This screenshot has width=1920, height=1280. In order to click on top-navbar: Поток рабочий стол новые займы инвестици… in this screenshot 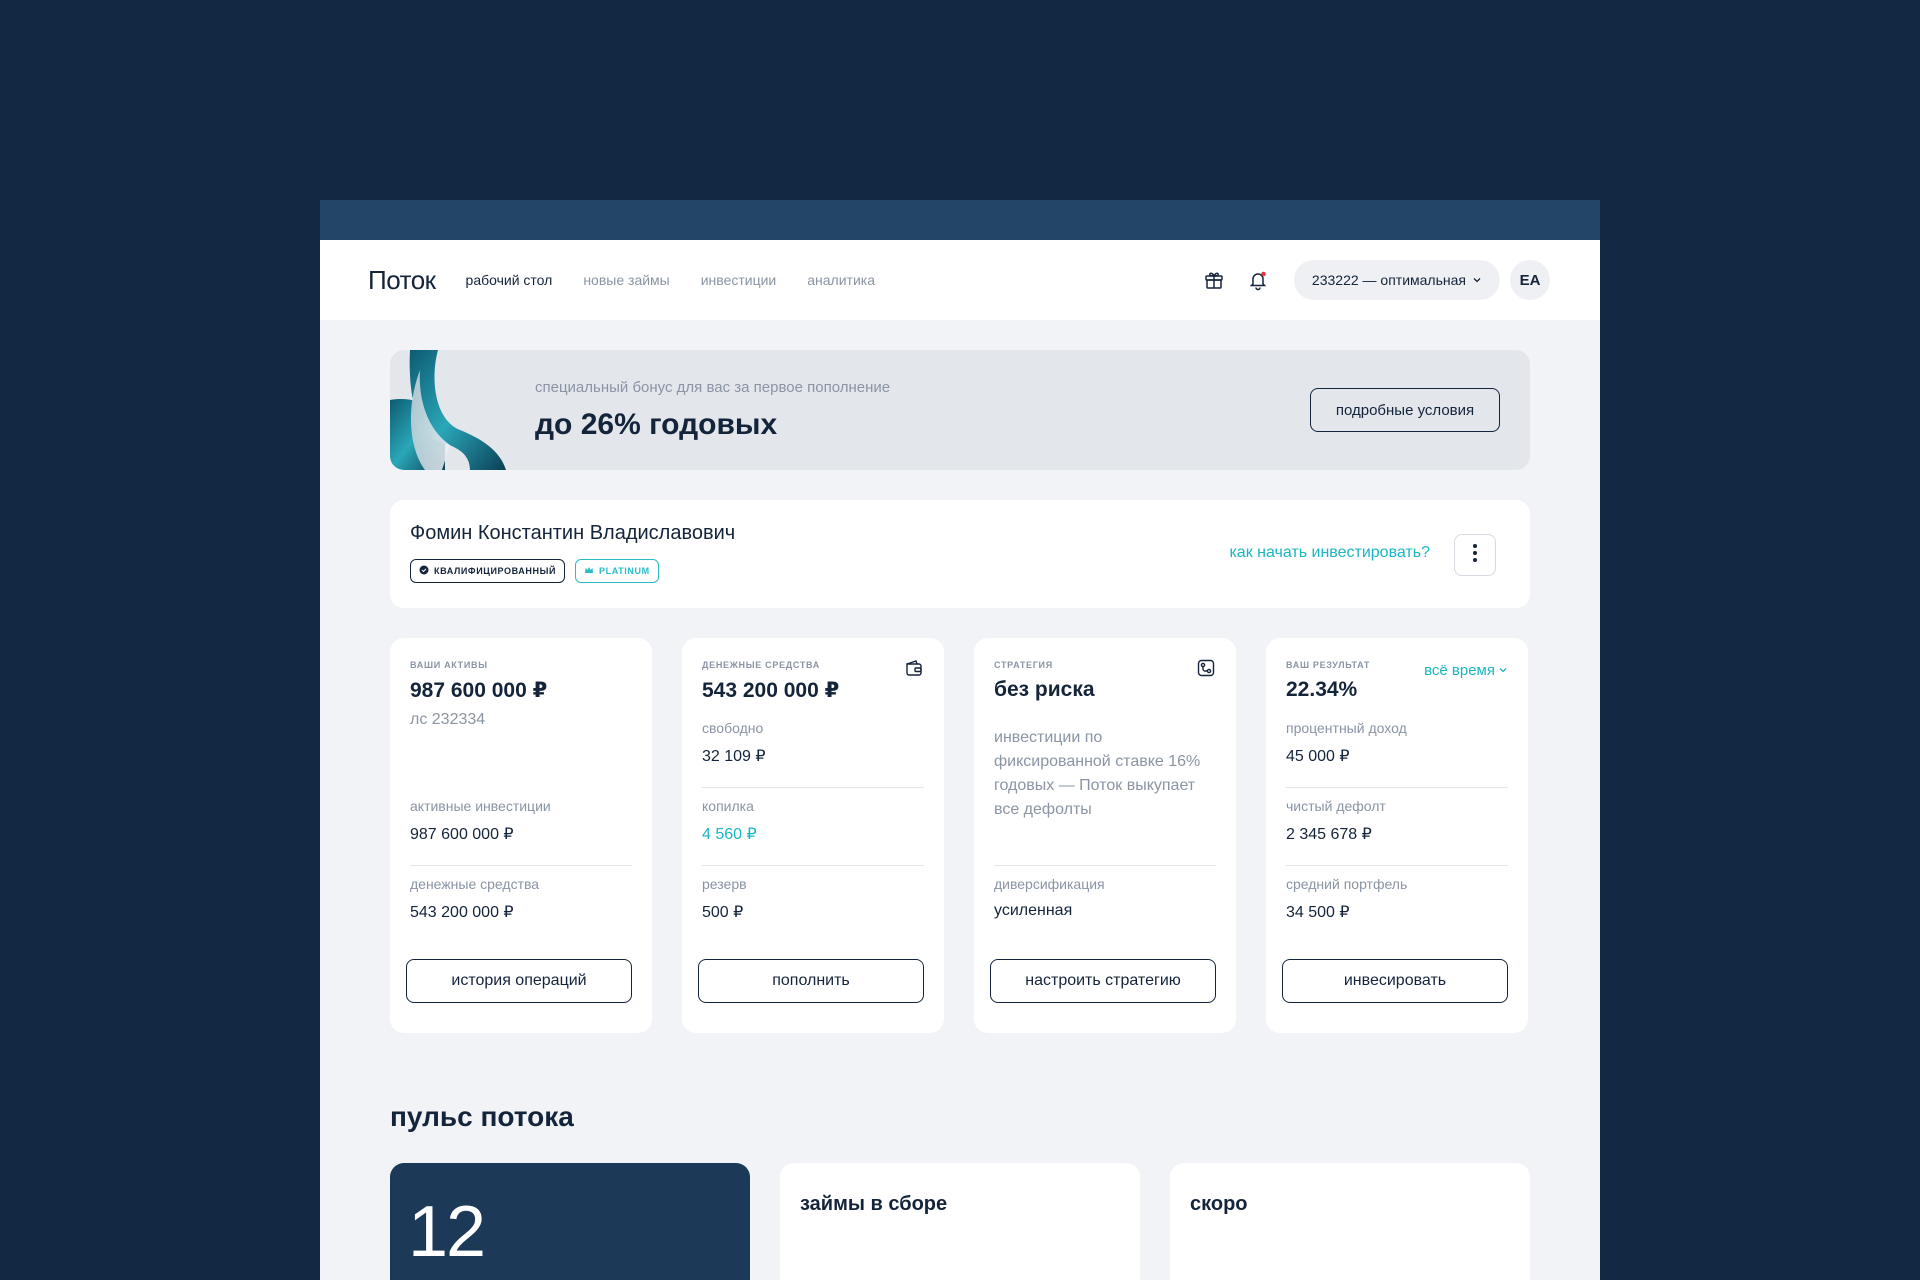, I will do `click(960, 280)`.